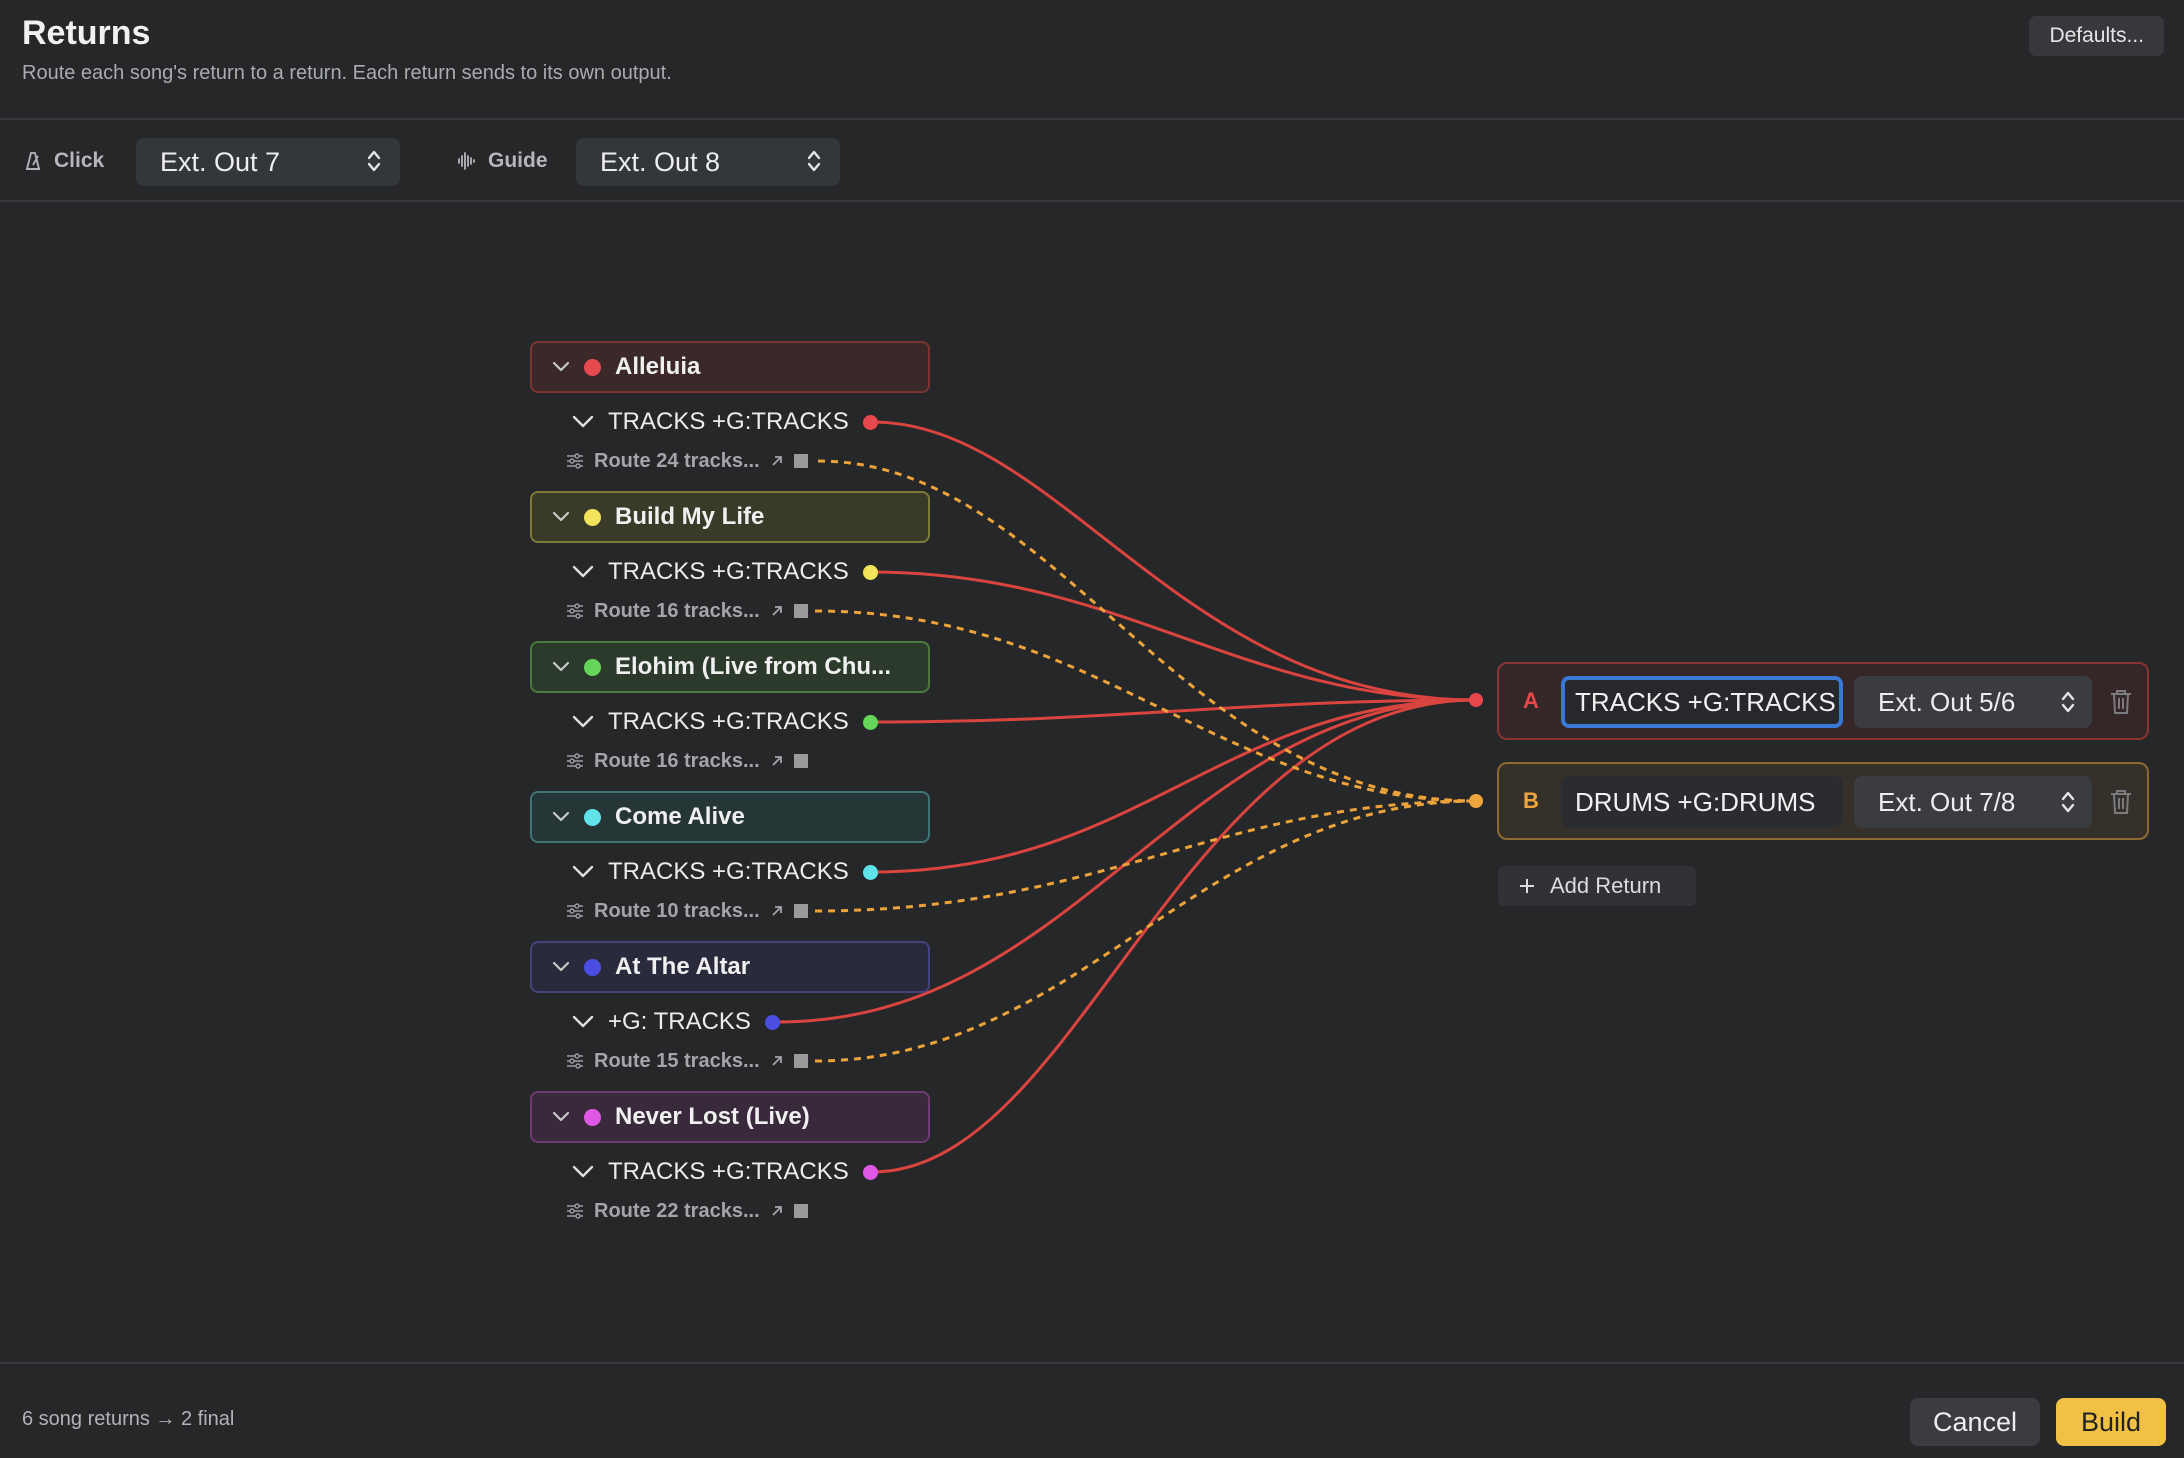 Image resolution: width=2184 pixels, height=1458 pixels. What do you see at coordinates (1947, 701) in the screenshot?
I see `return-output-value: Ext. Out 5/6` at bounding box center [1947, 701].